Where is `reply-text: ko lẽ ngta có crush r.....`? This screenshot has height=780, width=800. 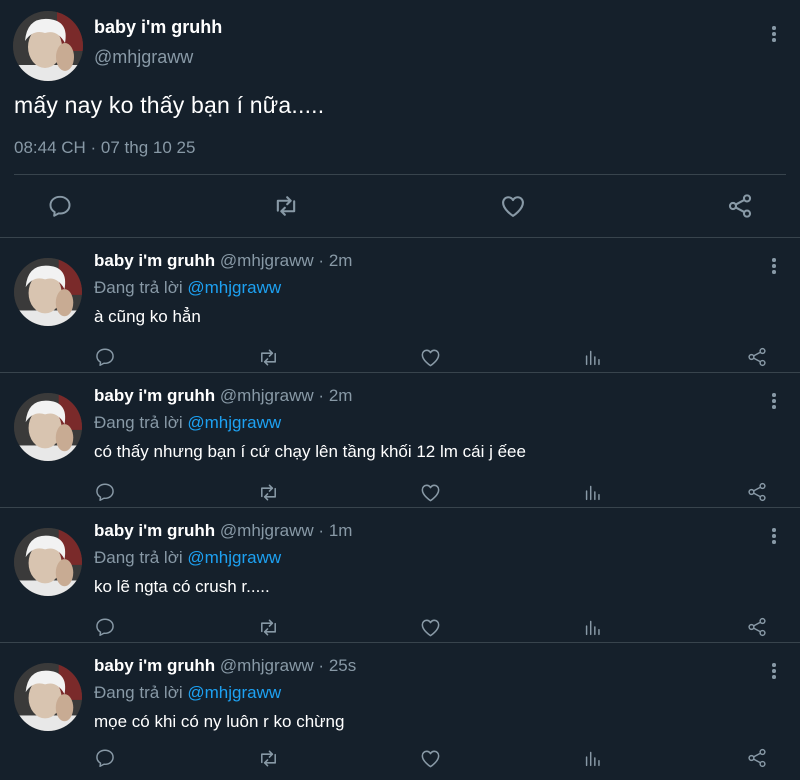 reply-text: ko lẽ ngta có crush r..... is located at coordinates (182, 586).